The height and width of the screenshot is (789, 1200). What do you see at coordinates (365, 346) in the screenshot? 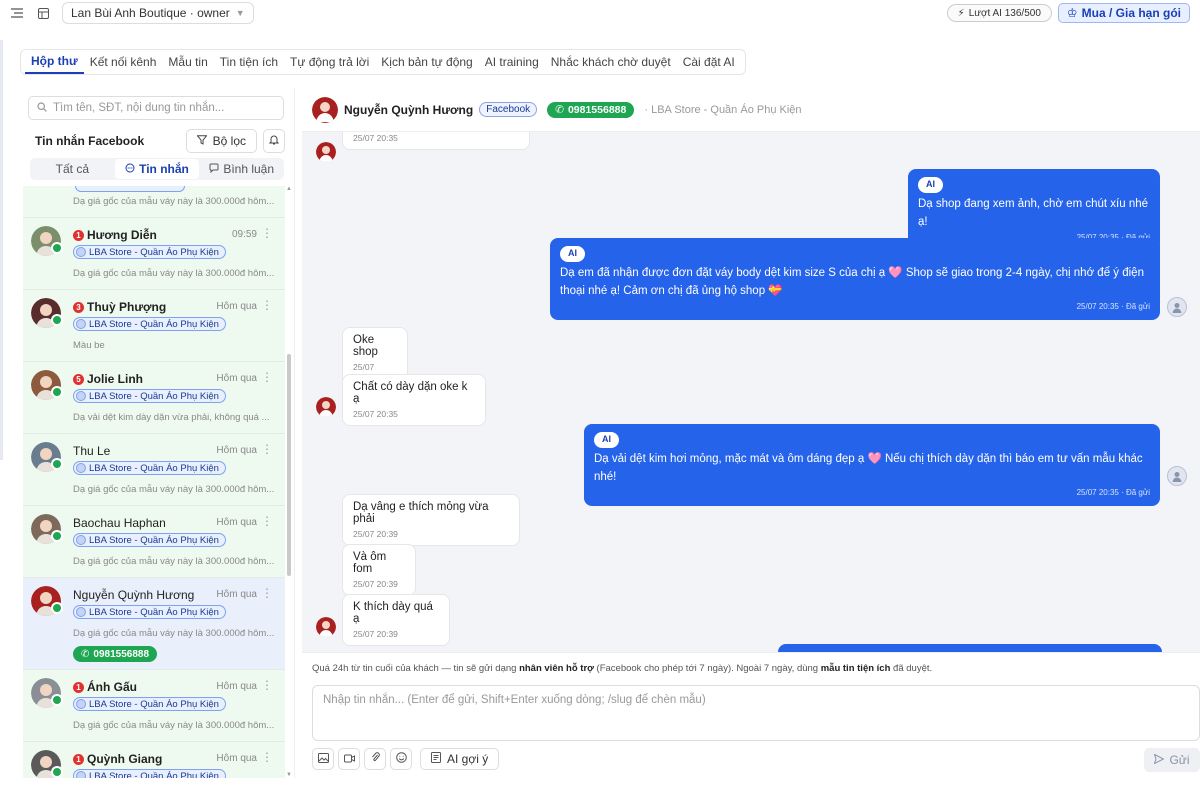
I see `message-text: Oke shop` at bounding box center [365, 346].